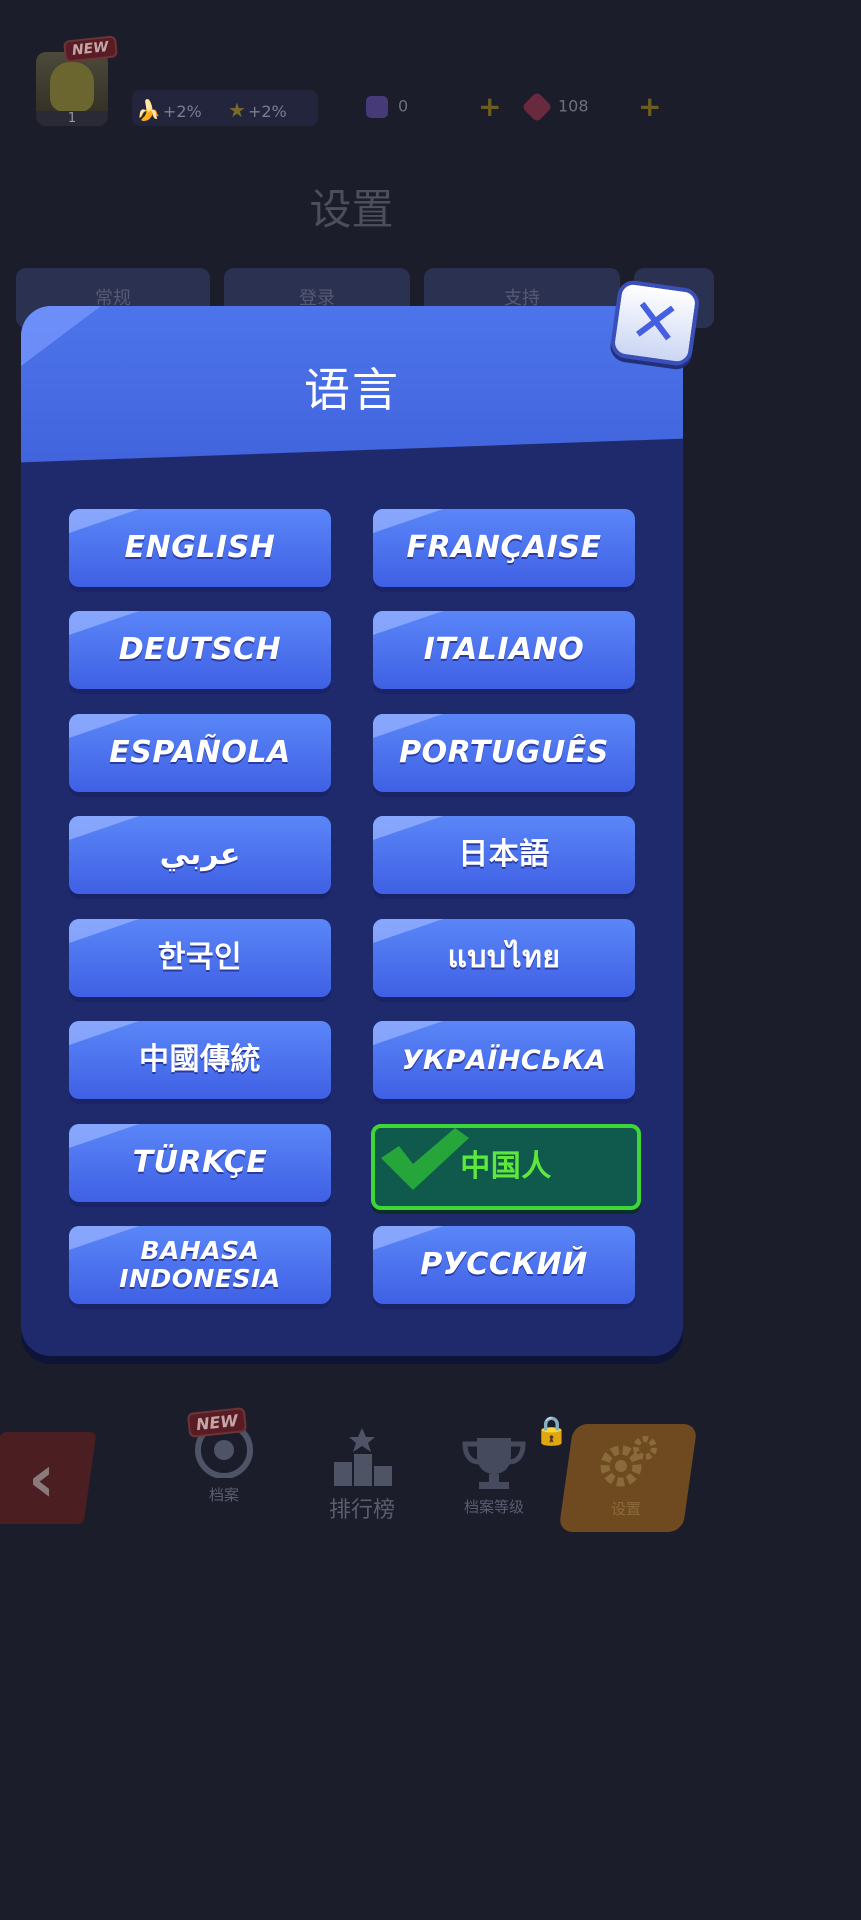 Image resolution: width=861 pixels, height=1920 pixels. Describe the element at coordinates (225, 108) in the screenshot. I see `boost-panel: 🍌 +2% ★ +2%` at that location.